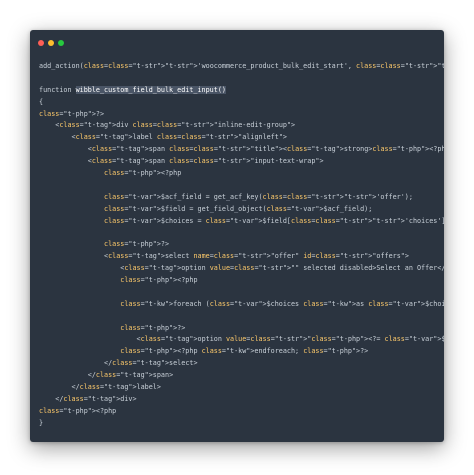  What do you see at coordinates (237, 43) in the screenshot?
I see `window-titlebar` at bounding box center [237, 43].